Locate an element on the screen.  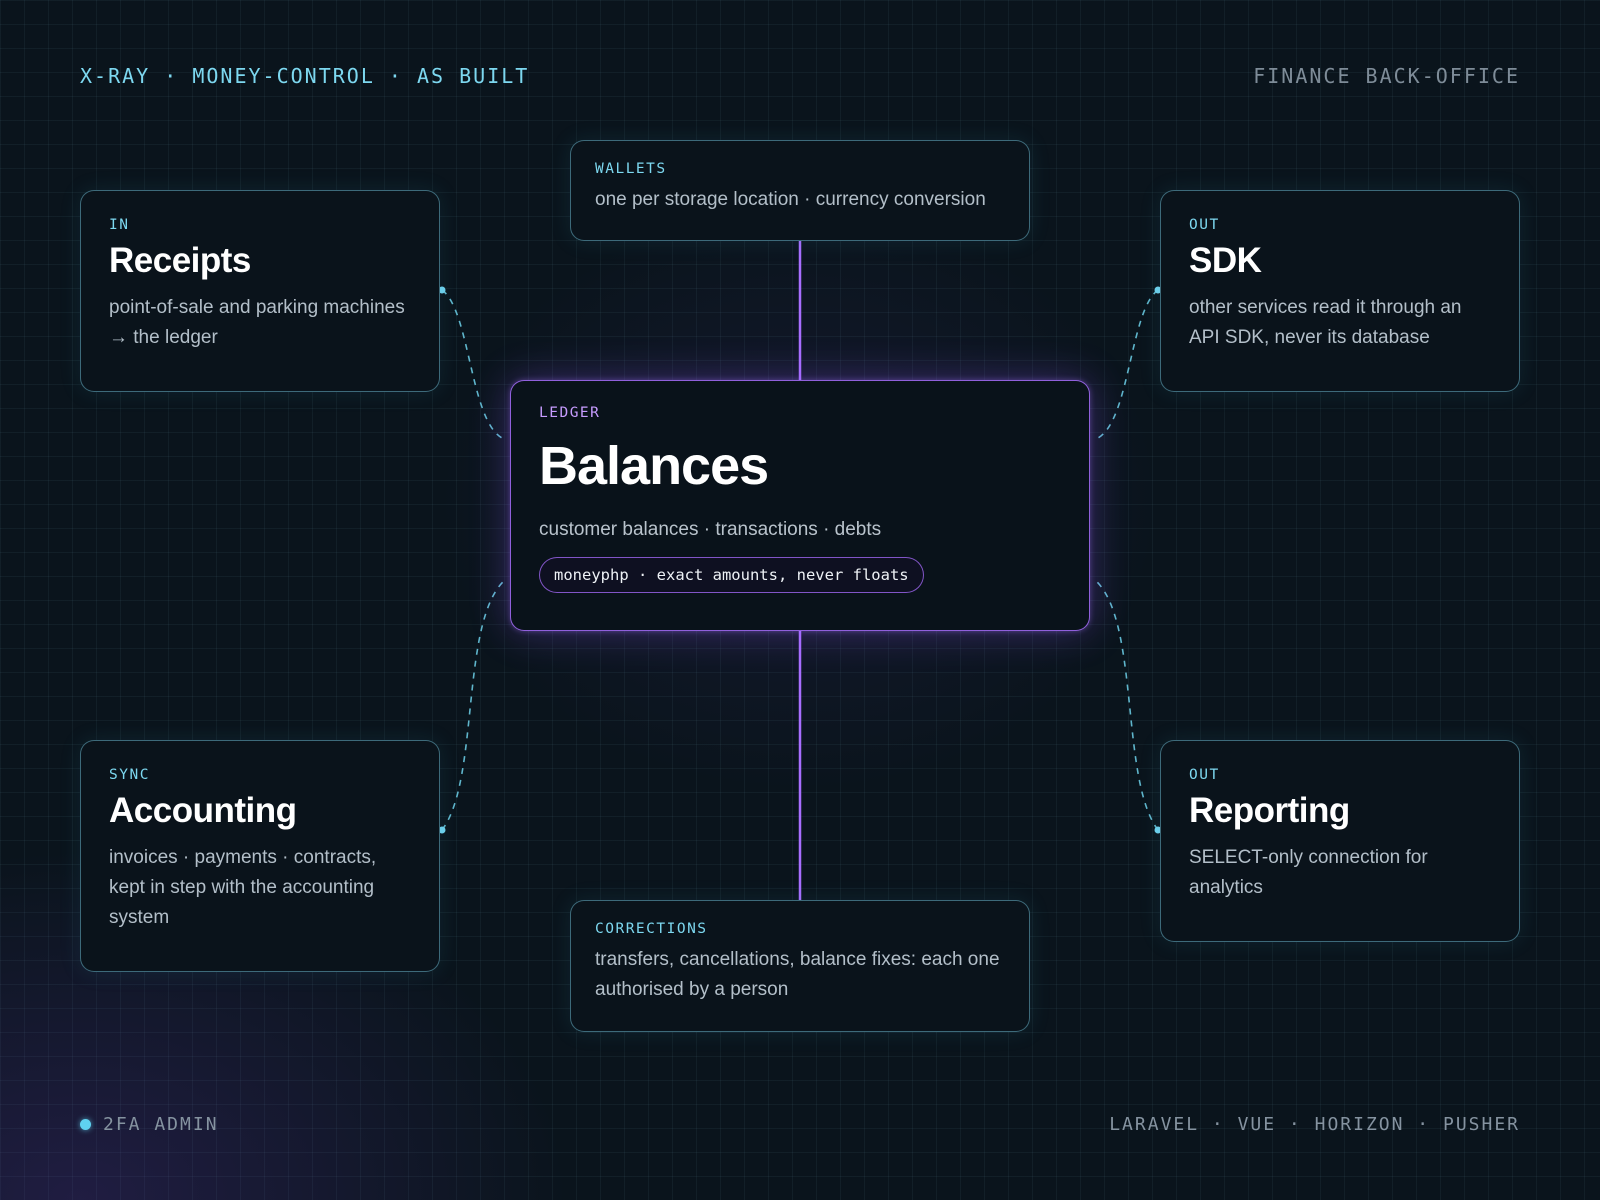
reporting-kicker: OUT is located at coordinates (1204, 775).